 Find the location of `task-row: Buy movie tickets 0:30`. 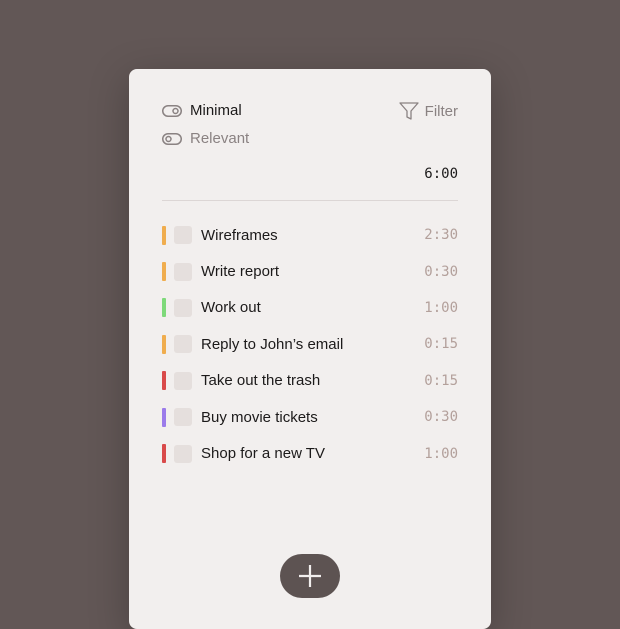

task-row: Buy movie tickets 0:30 is located at coordinates (310, 417).